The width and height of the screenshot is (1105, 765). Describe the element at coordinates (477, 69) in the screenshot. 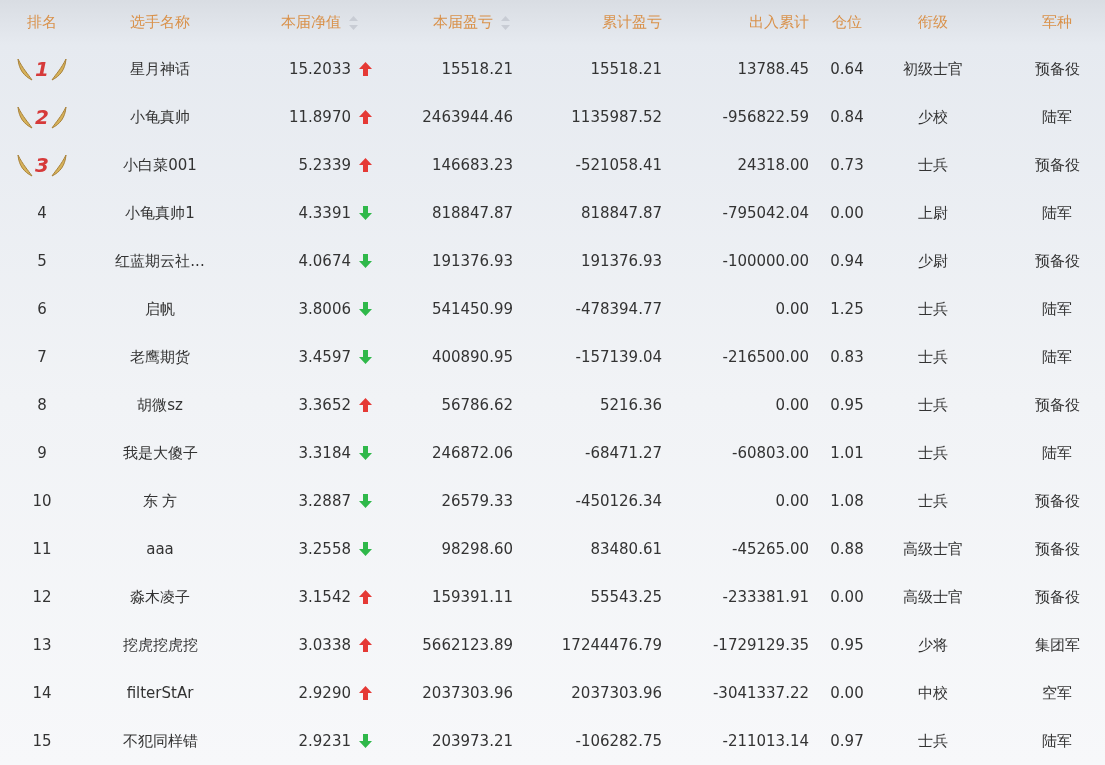

I see `period-profit: 15518.21` at that location.